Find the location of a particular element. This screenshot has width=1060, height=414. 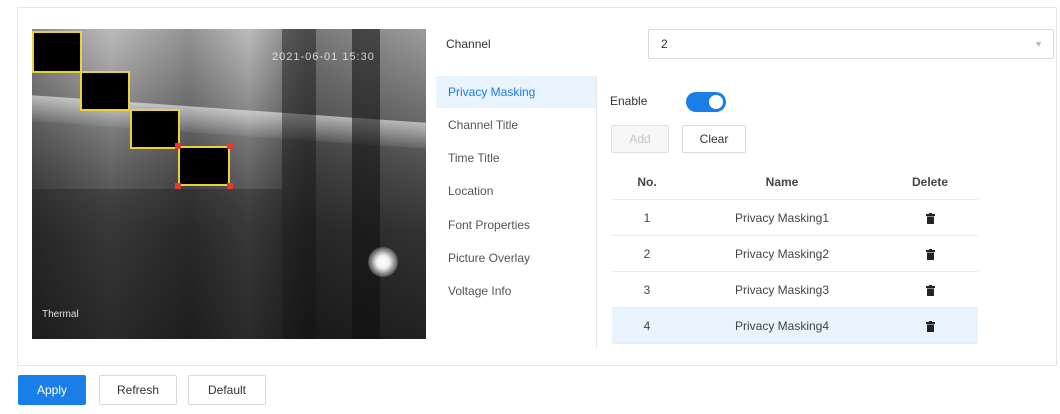

table-row-selected: 4 Privacy Masking4 is located at coordinates (795, 326).